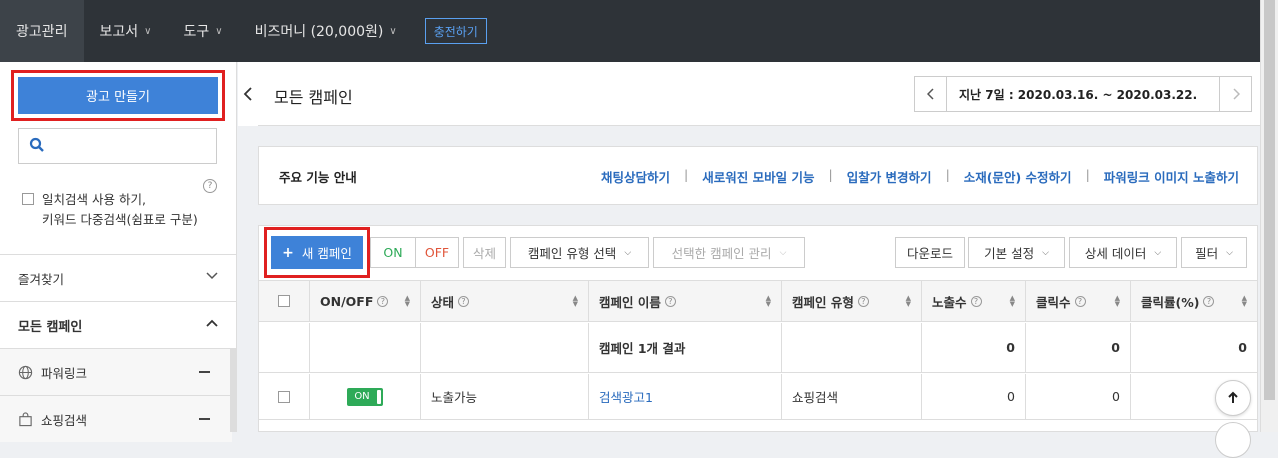 The height and width of the screenshot is (458, 1278). I want to click on header-onoff-label: ON/OFF, so click(347, 301).